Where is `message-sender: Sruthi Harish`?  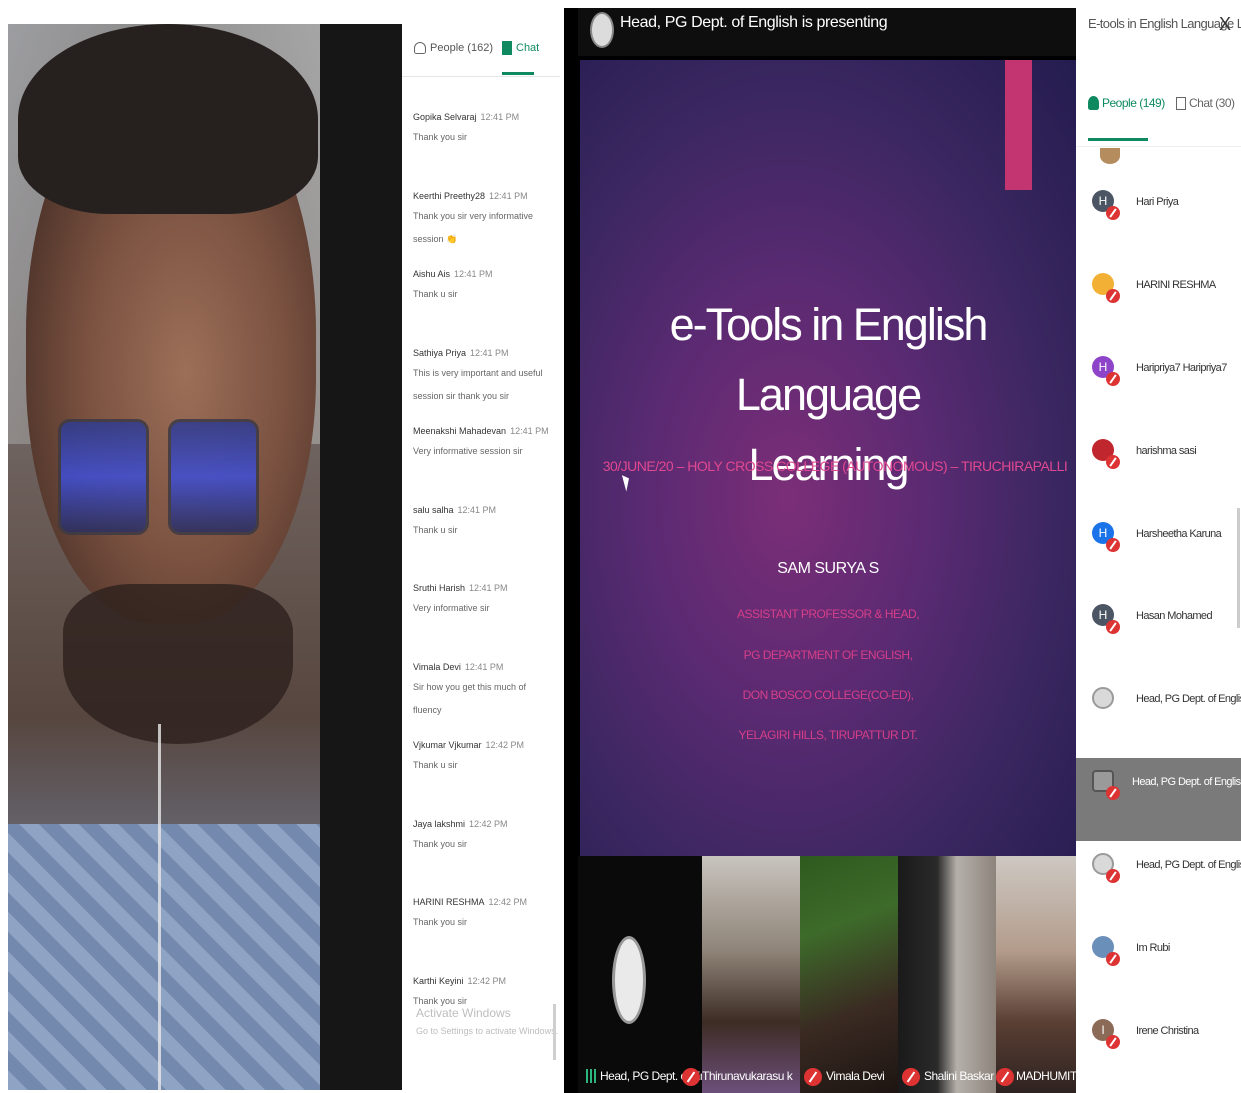 message-sender: Sruthi Harish is located at coordinates (439, 588).